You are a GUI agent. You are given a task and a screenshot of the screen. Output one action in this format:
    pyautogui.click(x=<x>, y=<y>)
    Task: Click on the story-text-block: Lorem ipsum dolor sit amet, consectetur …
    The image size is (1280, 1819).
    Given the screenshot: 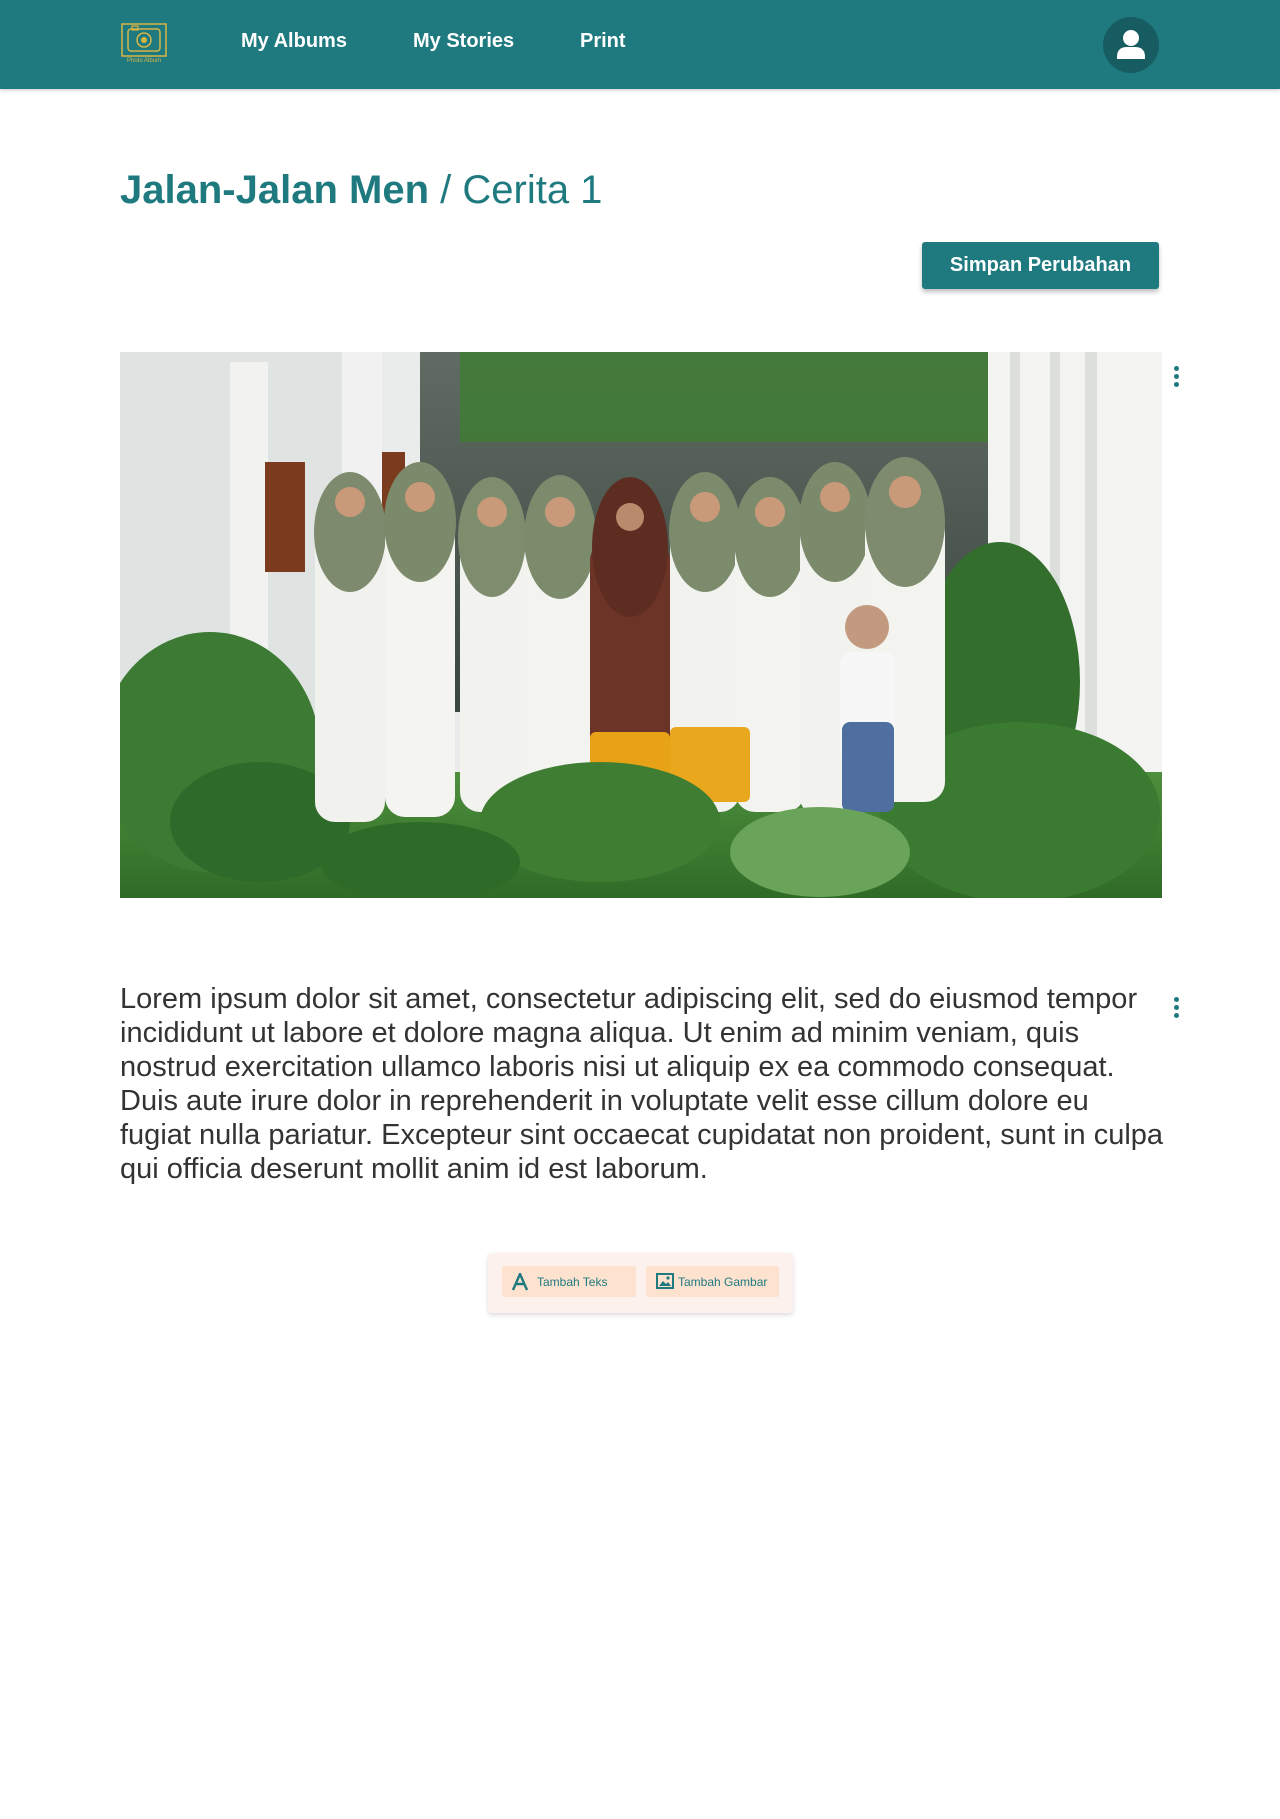 What is the action you would take?
    pyautogui.click(x=642, y=1084)
    